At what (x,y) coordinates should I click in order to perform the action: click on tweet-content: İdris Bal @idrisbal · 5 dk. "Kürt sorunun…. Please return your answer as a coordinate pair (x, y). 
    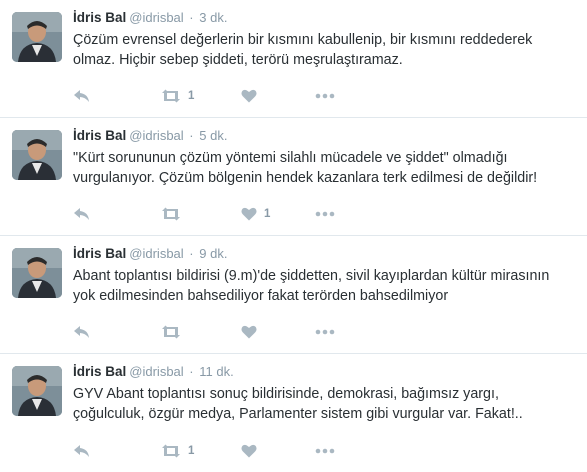
    Looking at the image, I should click on (324, 157).